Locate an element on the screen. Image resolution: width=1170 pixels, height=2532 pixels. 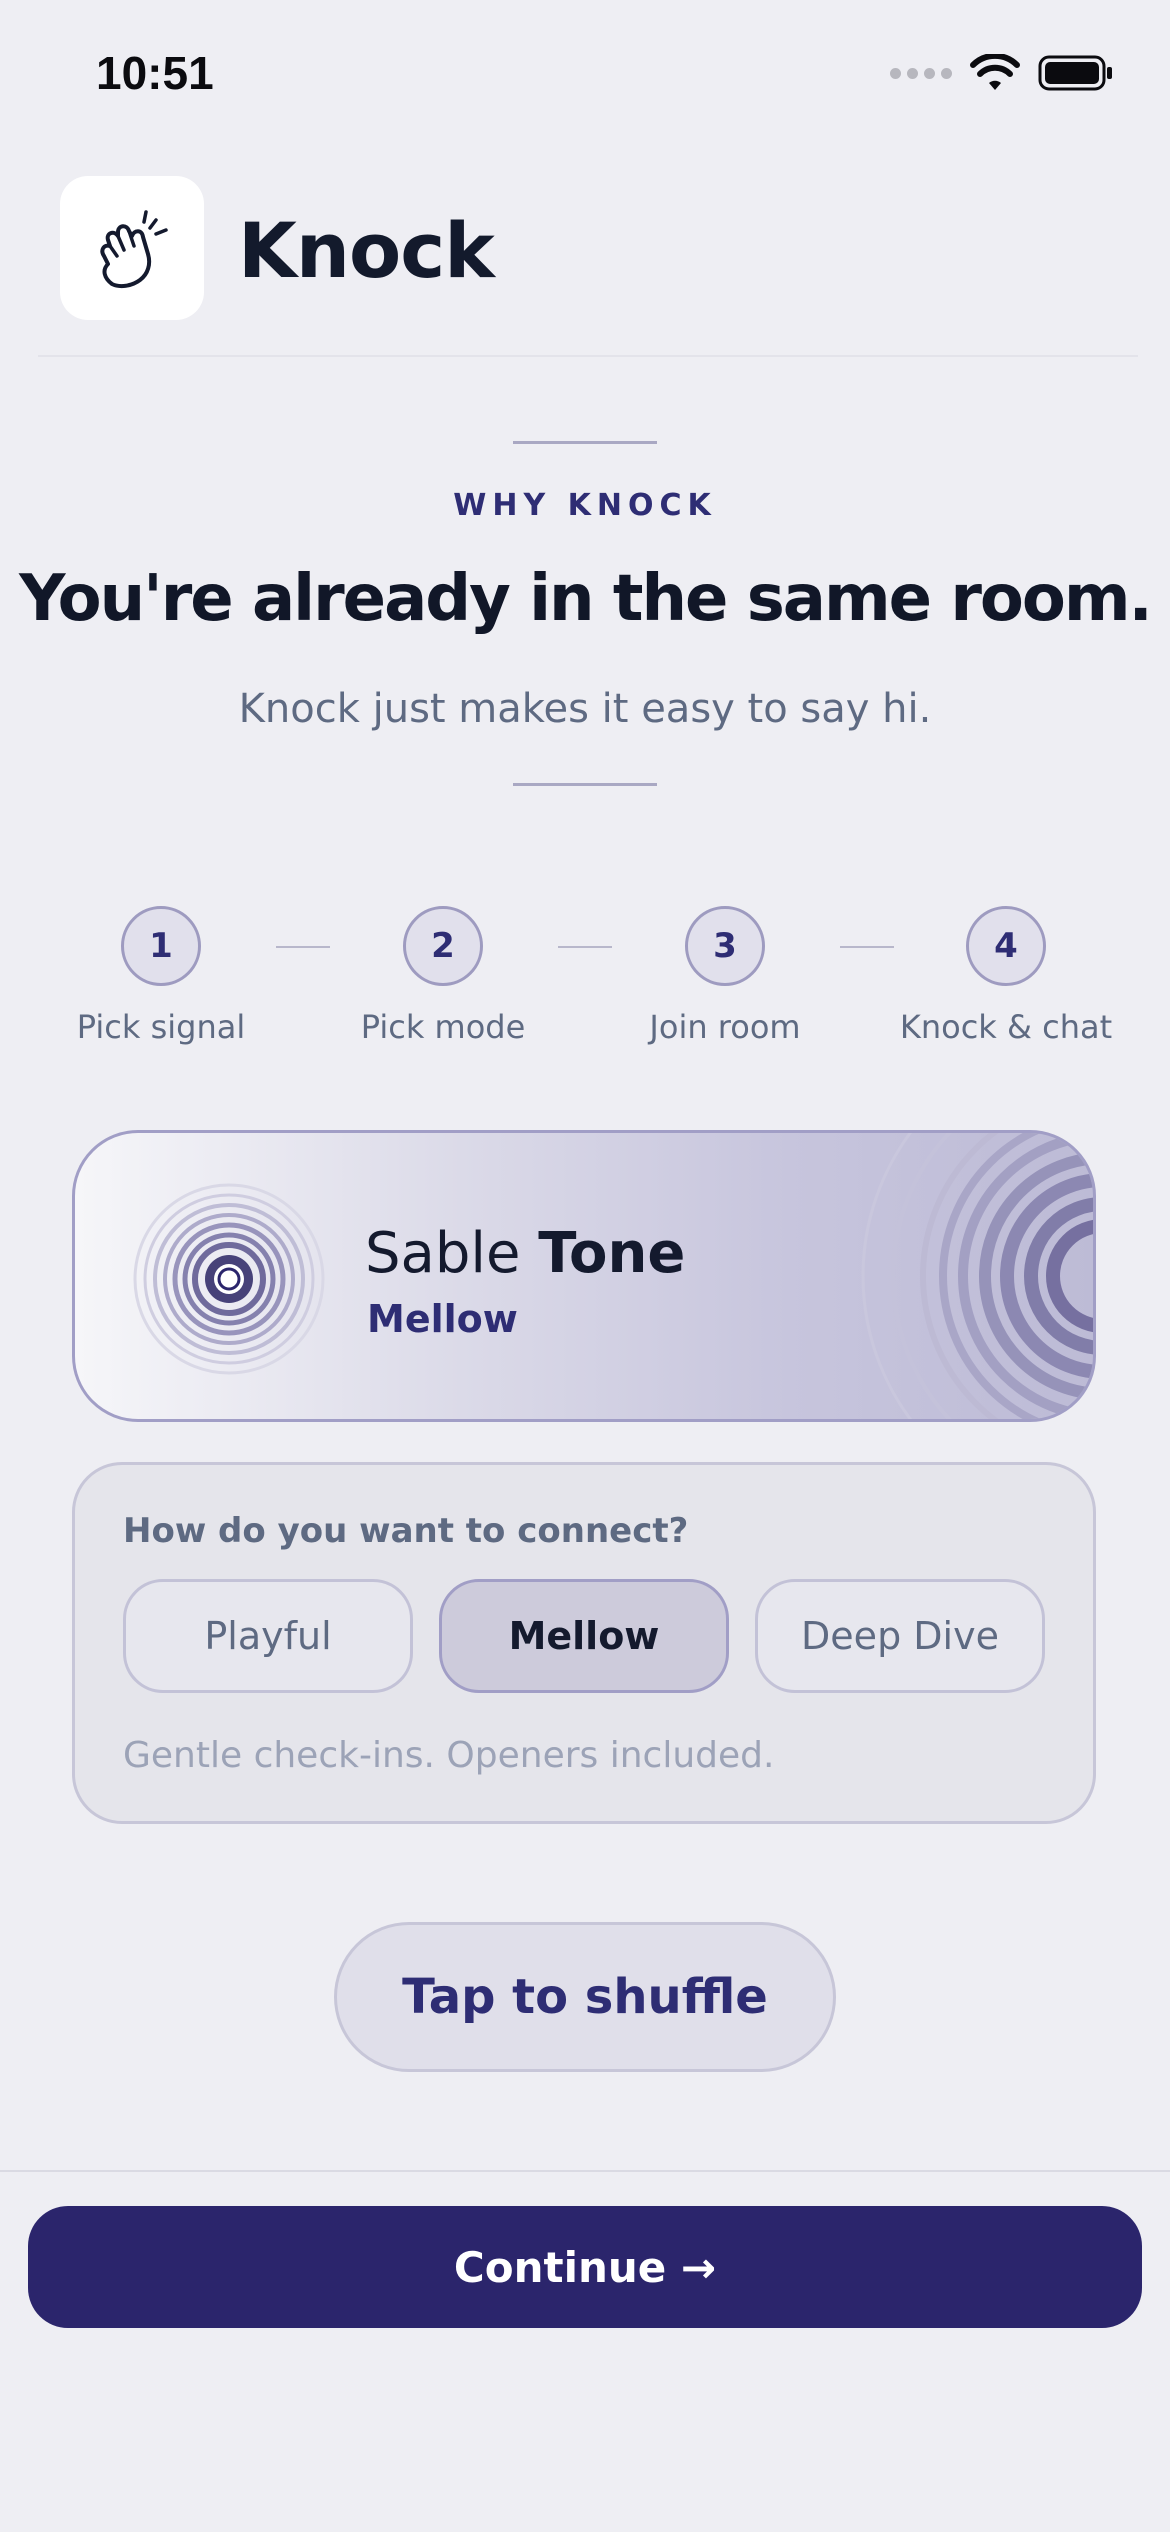
signal-card: Sable Tone Mellow is located at coordinates (584, 1276).